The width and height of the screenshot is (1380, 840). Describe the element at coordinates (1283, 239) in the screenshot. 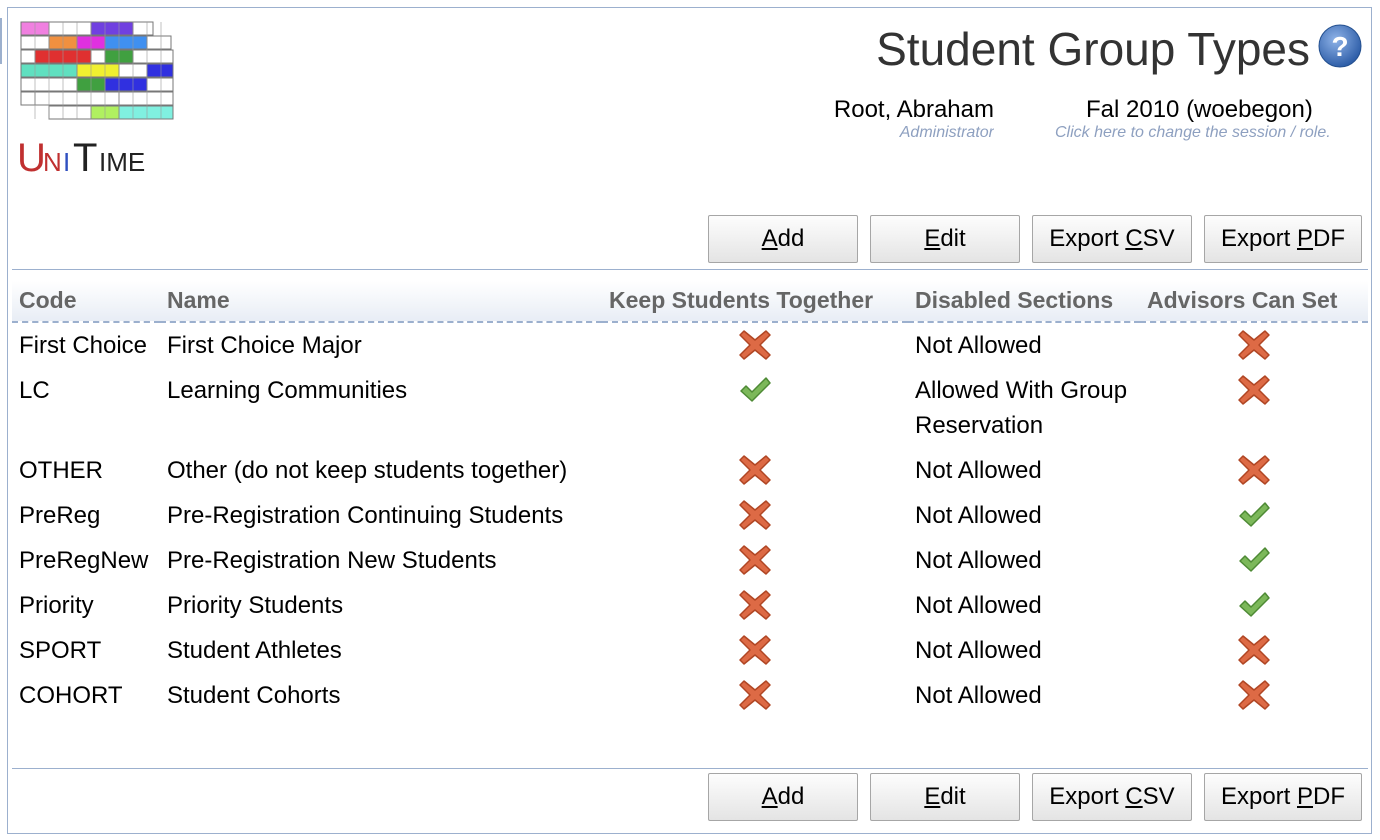

I see `export-pdf-button: Export P DF` at that location.